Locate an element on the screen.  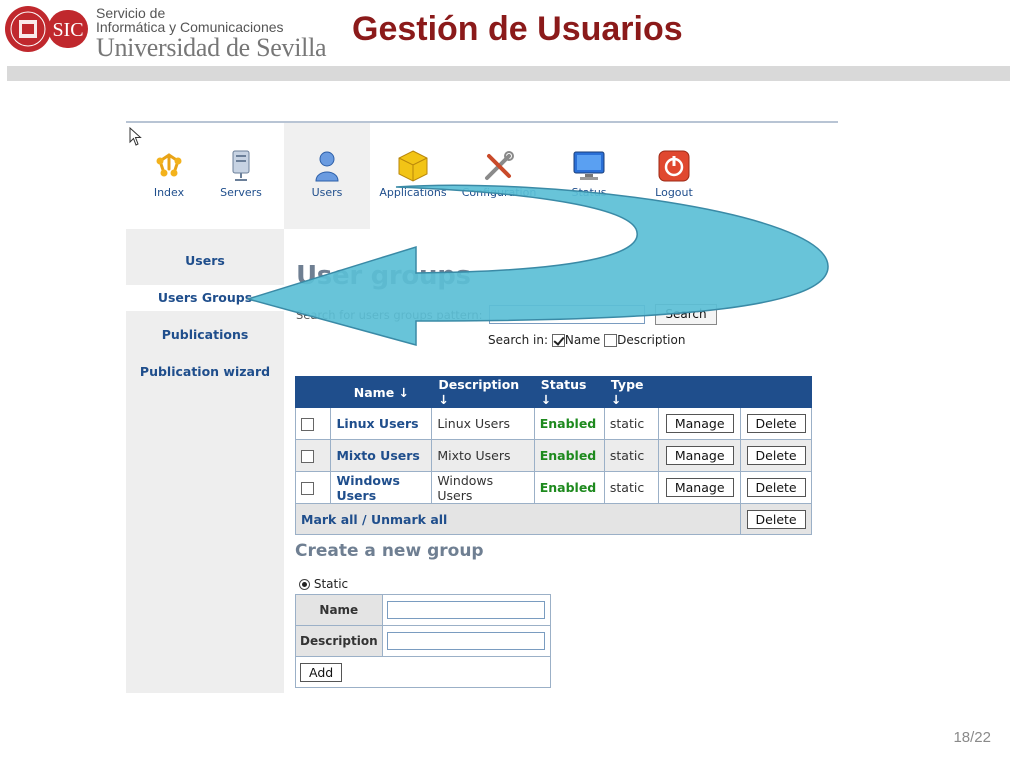
toolbar-label: Users is located at coordinates (327, 192).